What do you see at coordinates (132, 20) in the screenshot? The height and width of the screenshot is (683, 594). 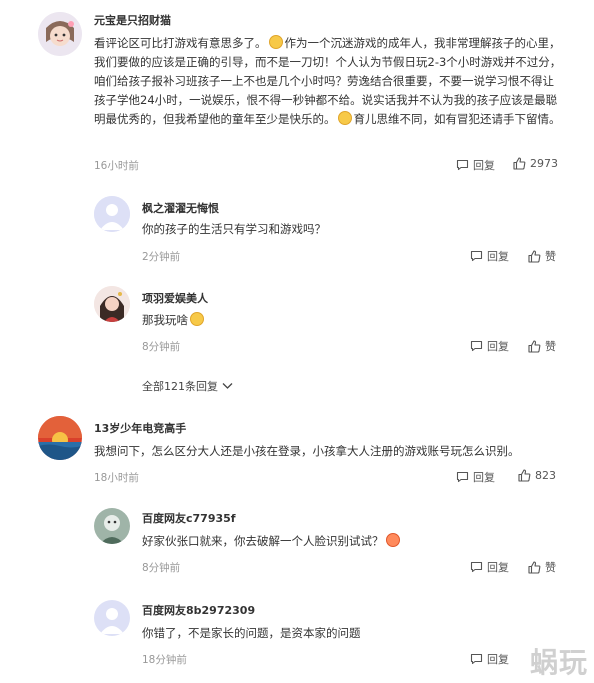 I see `username: 元宝是只招财猫` at bounding box center [132, 20].